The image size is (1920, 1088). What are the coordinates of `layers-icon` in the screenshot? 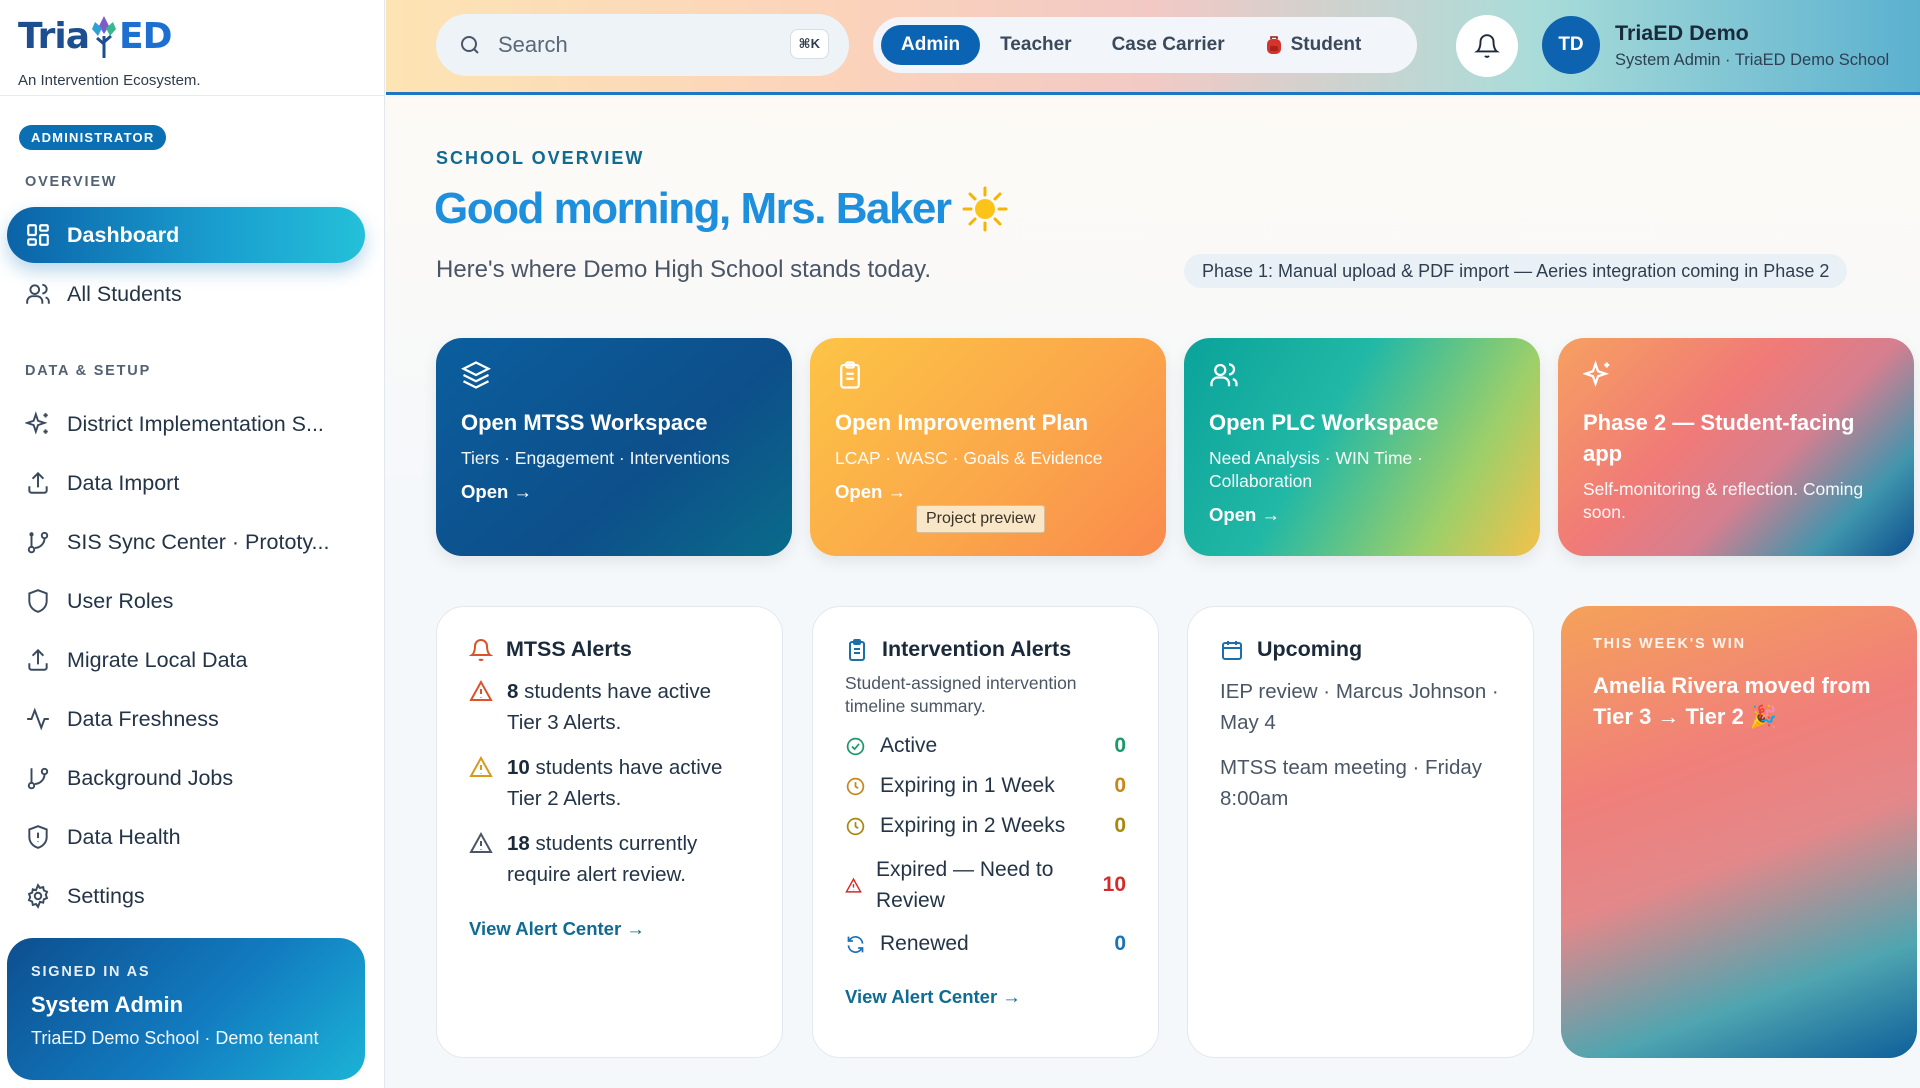 It's located at (476, 375).